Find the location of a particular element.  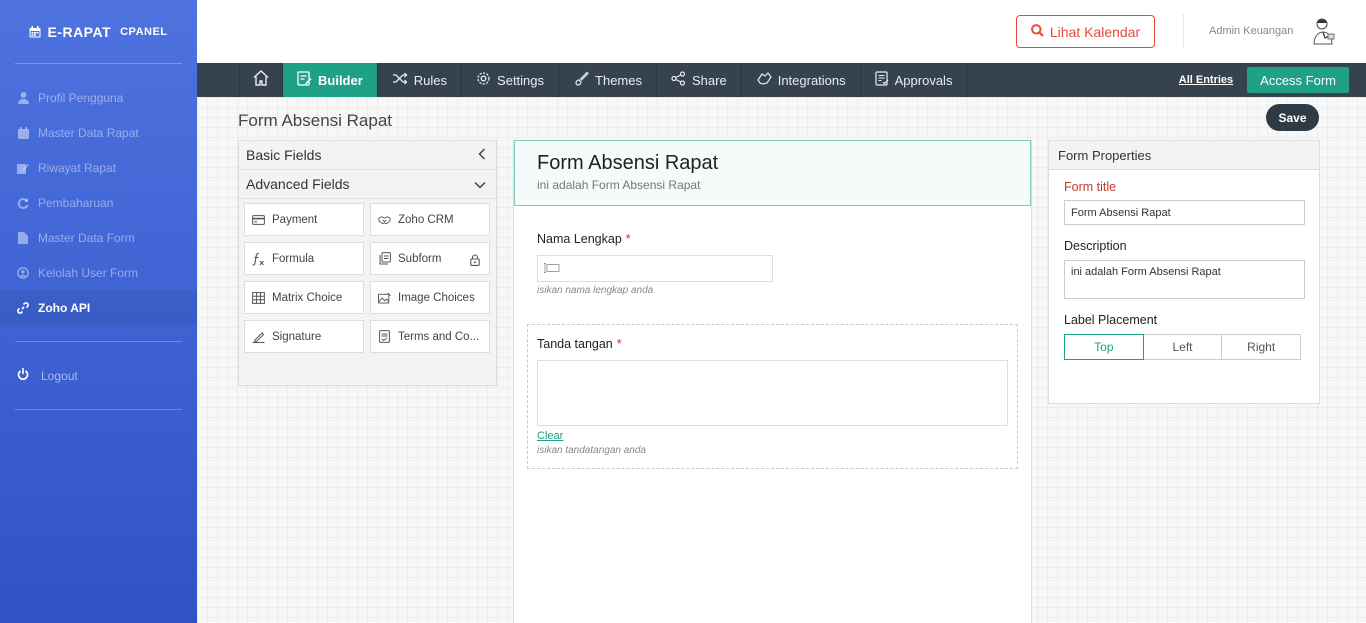

advanced-fields-header: Advanced Fields is located at coordinates (367, 184).